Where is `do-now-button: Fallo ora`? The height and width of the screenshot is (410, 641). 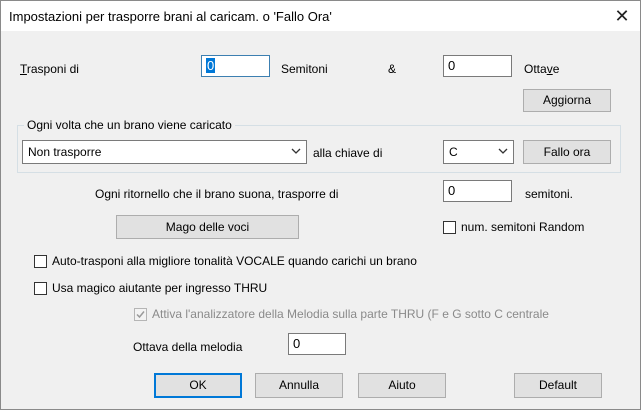 do-now-button: Fallo ora is located at coordinates (567, 152).